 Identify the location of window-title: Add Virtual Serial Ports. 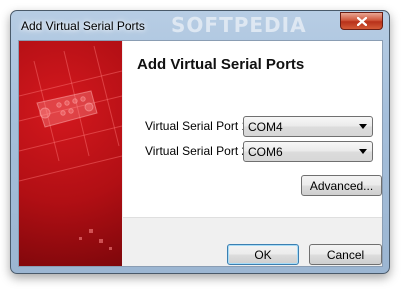
(83, 26).